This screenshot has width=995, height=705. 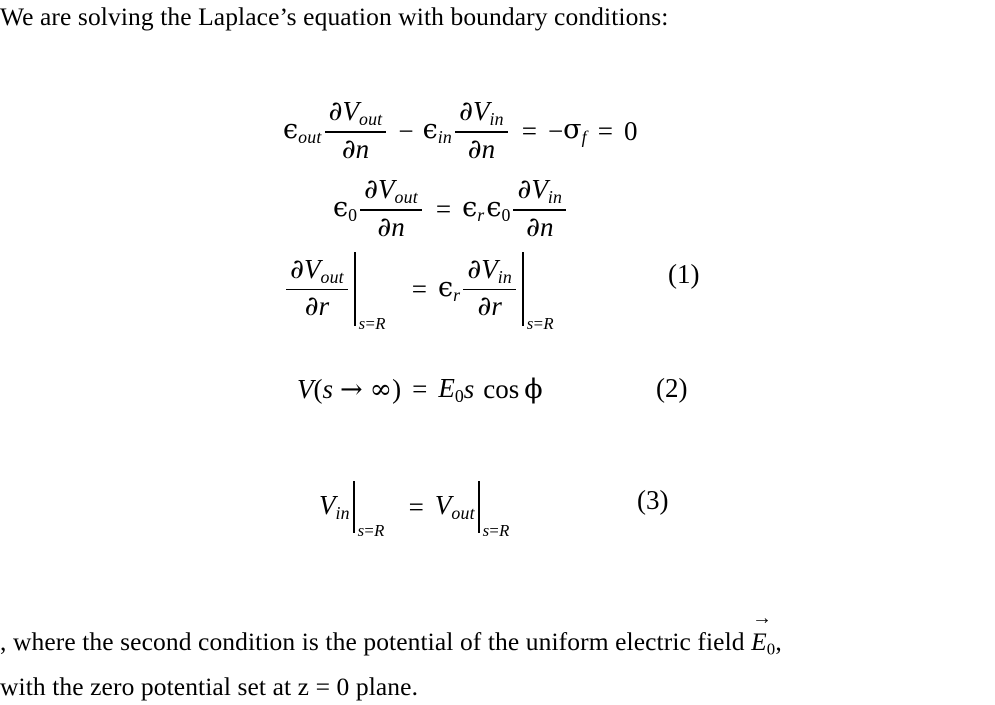 I want to click on argument-s: s, so click(x=328, y=389).